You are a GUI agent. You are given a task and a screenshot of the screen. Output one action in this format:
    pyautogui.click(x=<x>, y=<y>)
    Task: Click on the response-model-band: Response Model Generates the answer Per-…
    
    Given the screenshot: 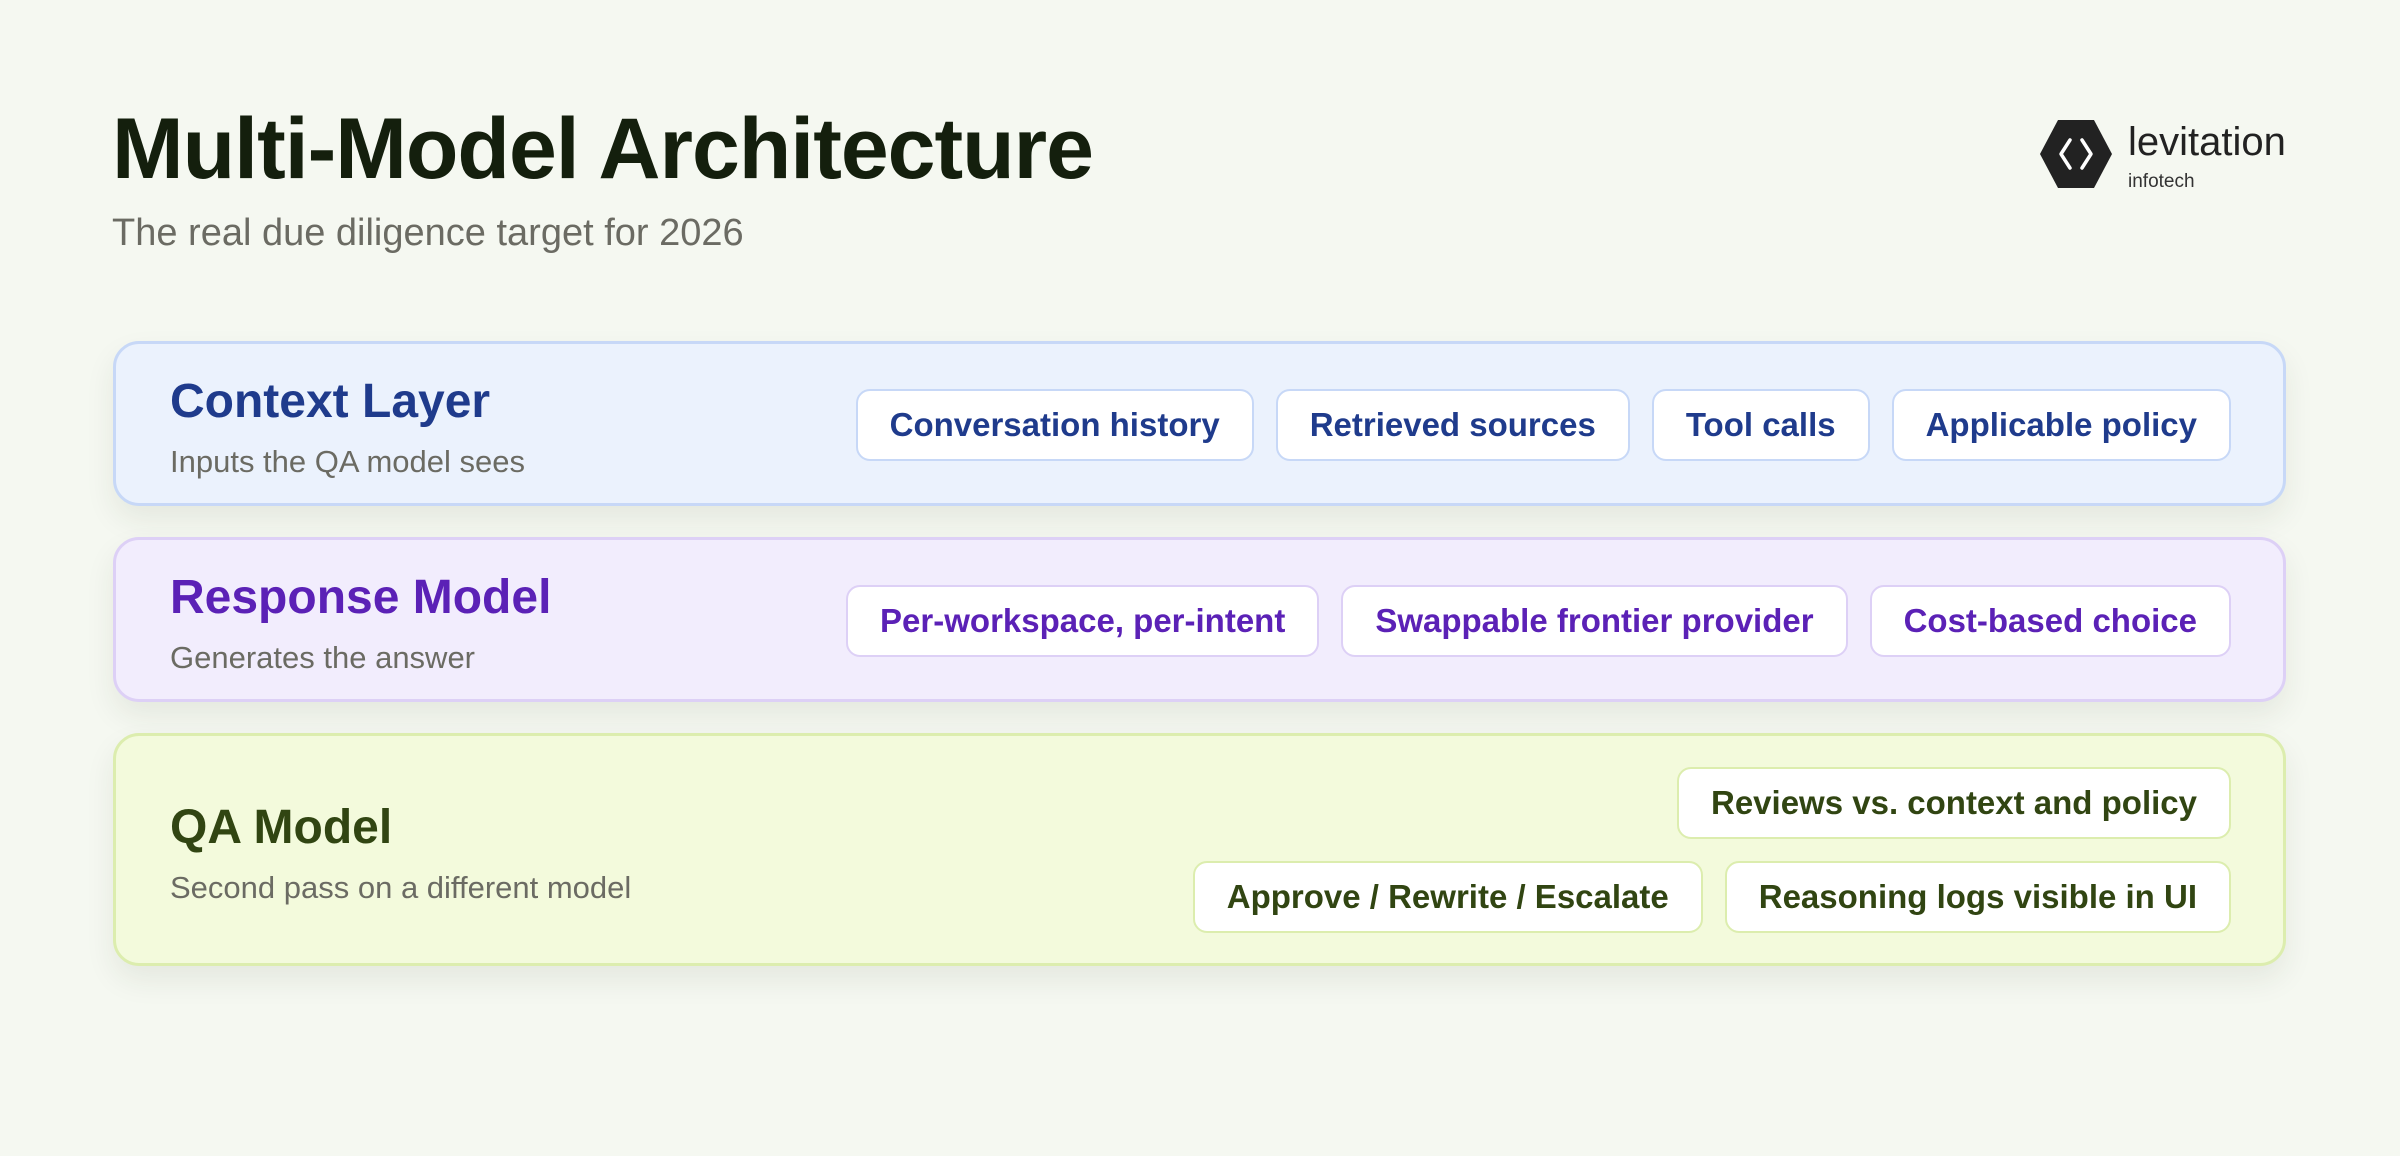 What is the action you would take?
    pyautogui.click(x=1199, y=619)
    